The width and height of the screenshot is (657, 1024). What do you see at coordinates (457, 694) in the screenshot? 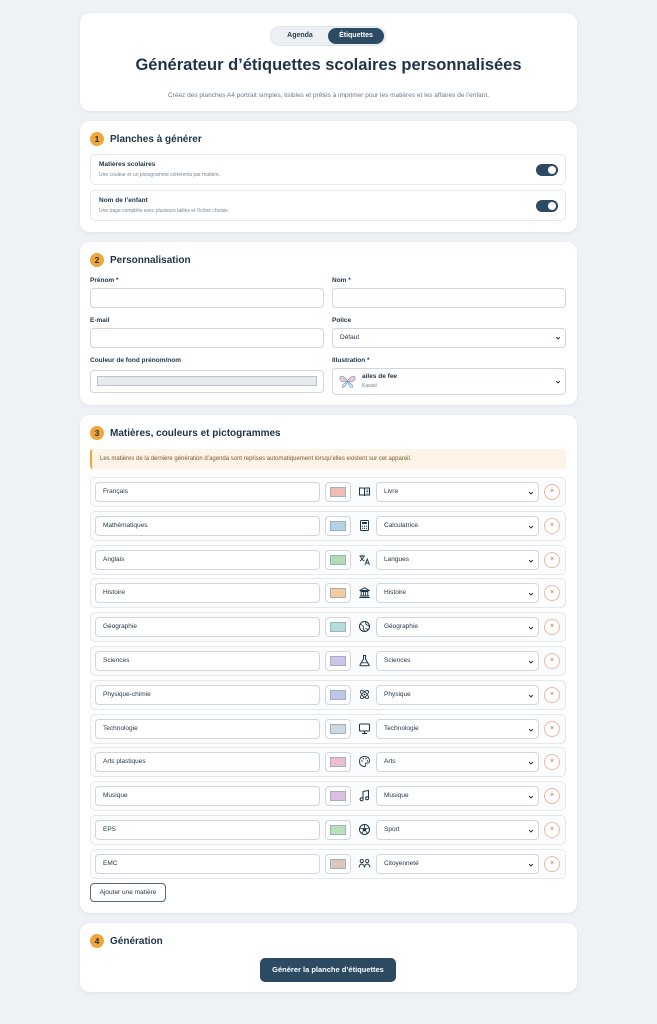
I see `pictogram-select: Physique` at bounding box center [457, 694].